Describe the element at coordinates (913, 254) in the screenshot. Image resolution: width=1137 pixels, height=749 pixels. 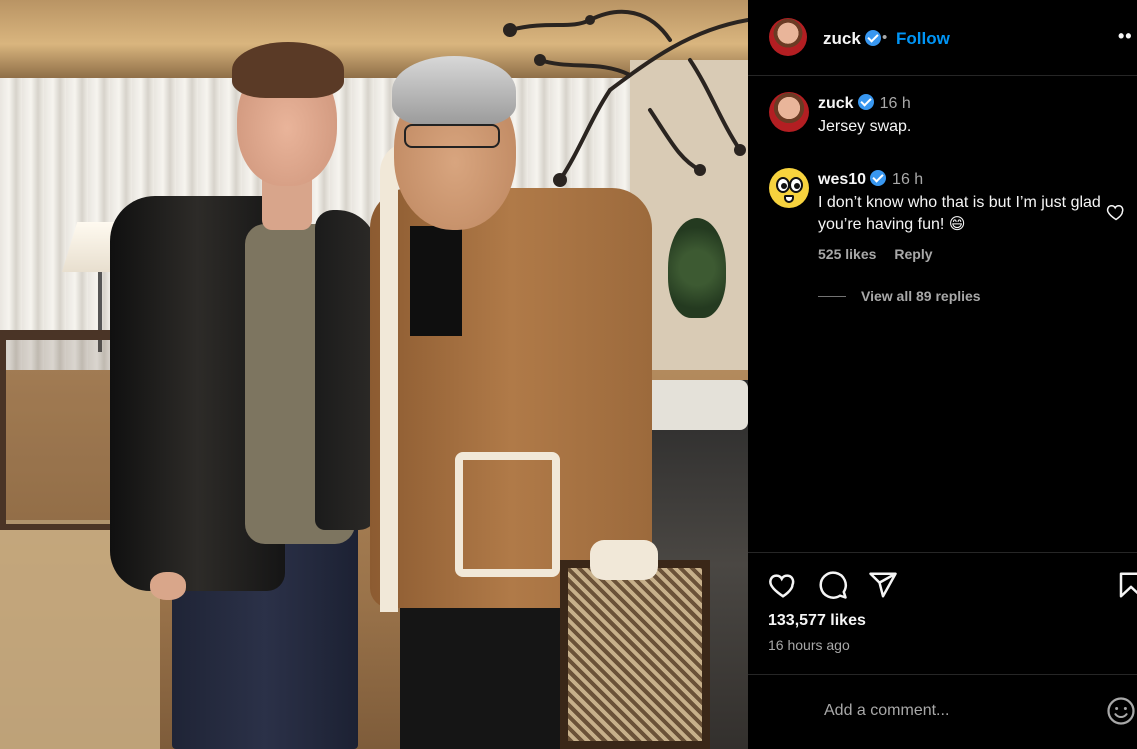
I see `comment-reply-button: Reply` at that location.